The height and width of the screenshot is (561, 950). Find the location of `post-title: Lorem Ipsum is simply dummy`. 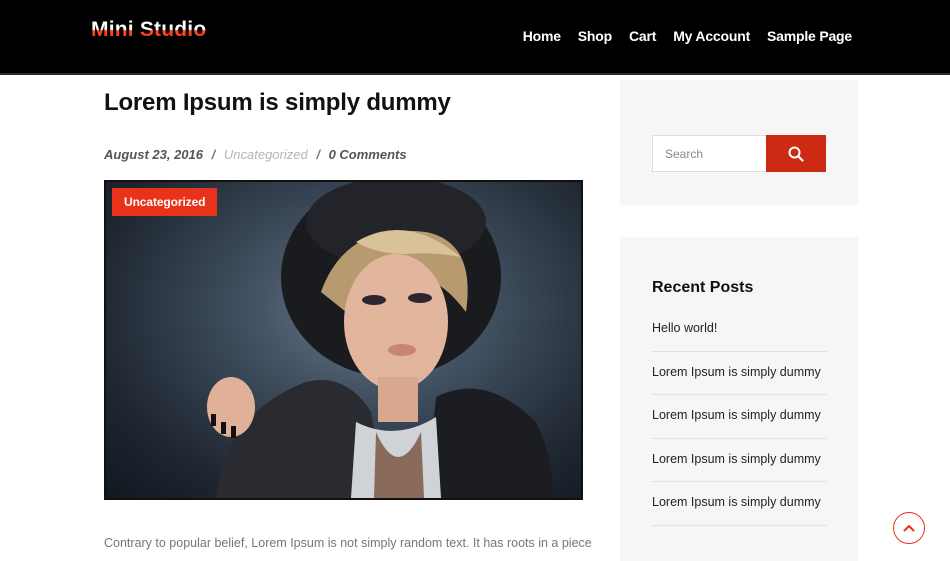

post-title: Lorem Ipsum is simply dummy is located at coordinates (277, 103).